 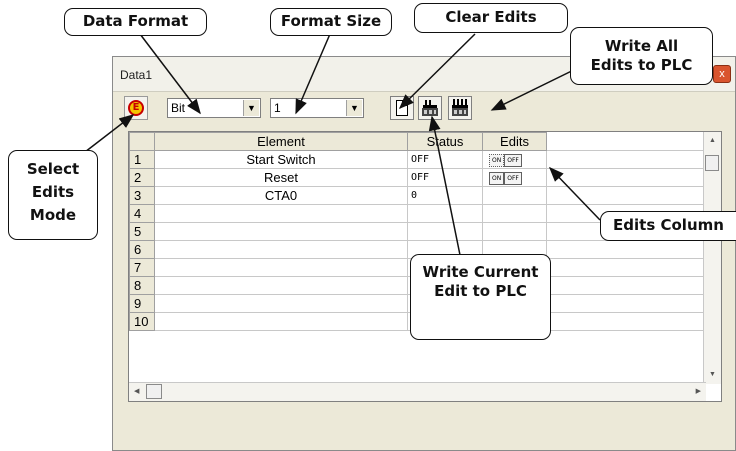 I want to click on callout-format-size: Format Size, so click(x=331, y=22).